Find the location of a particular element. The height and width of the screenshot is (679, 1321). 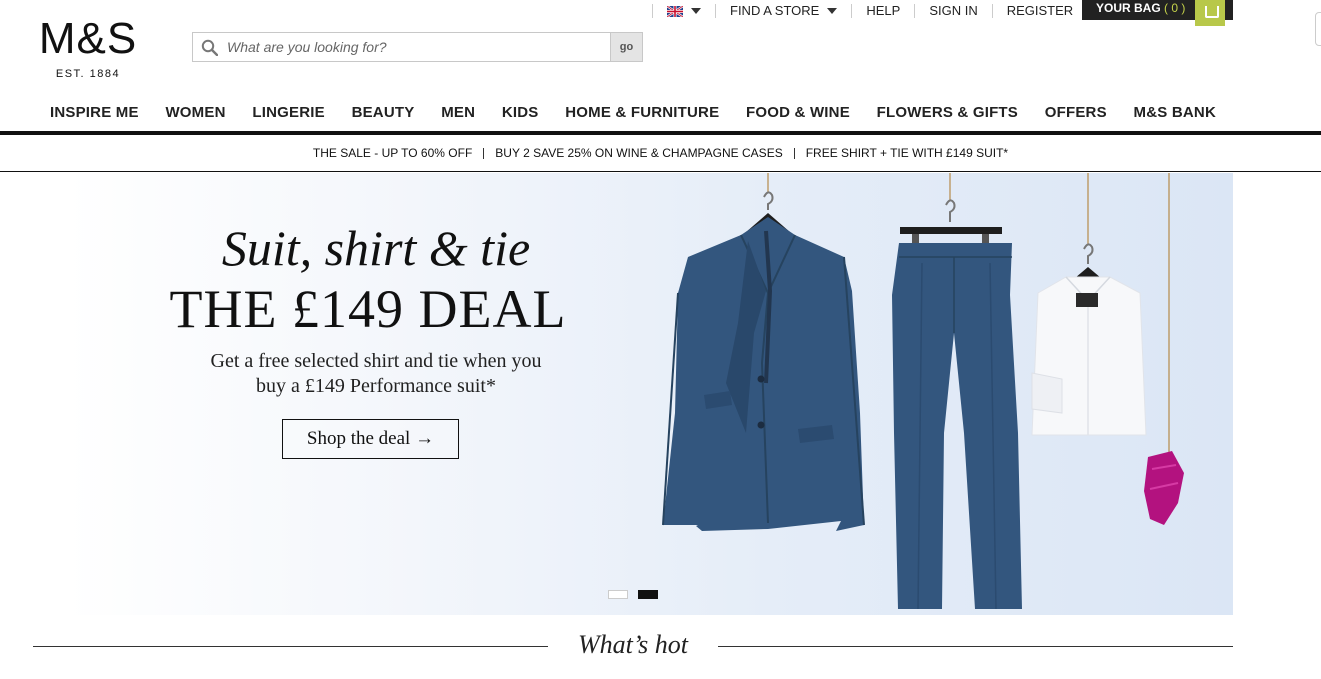

feedback-tab is located at coordinates (1318, 29).